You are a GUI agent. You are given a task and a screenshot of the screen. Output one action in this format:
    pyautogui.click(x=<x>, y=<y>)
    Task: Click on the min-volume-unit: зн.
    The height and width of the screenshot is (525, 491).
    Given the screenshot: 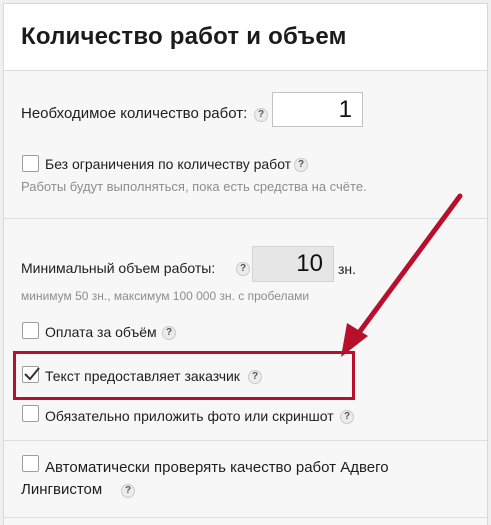 What is the action you would take?
    pyautogui.click(x=347, y=269)
    